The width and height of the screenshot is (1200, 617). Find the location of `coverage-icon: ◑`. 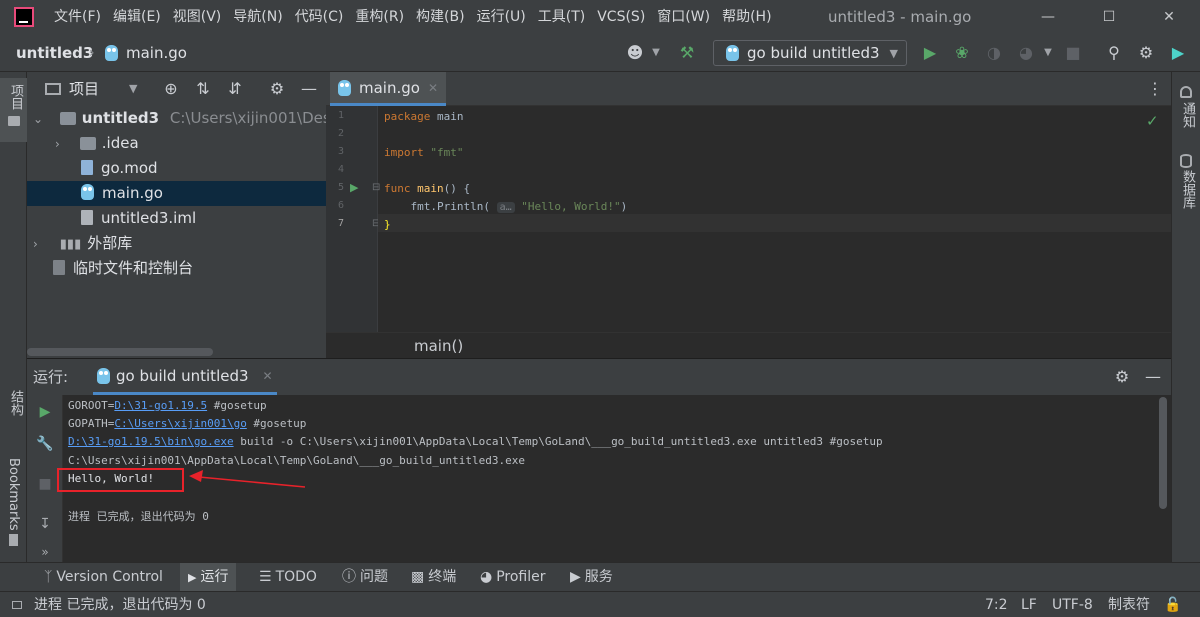

coverage-icon: ◑ is located at coordinates (994, 53).